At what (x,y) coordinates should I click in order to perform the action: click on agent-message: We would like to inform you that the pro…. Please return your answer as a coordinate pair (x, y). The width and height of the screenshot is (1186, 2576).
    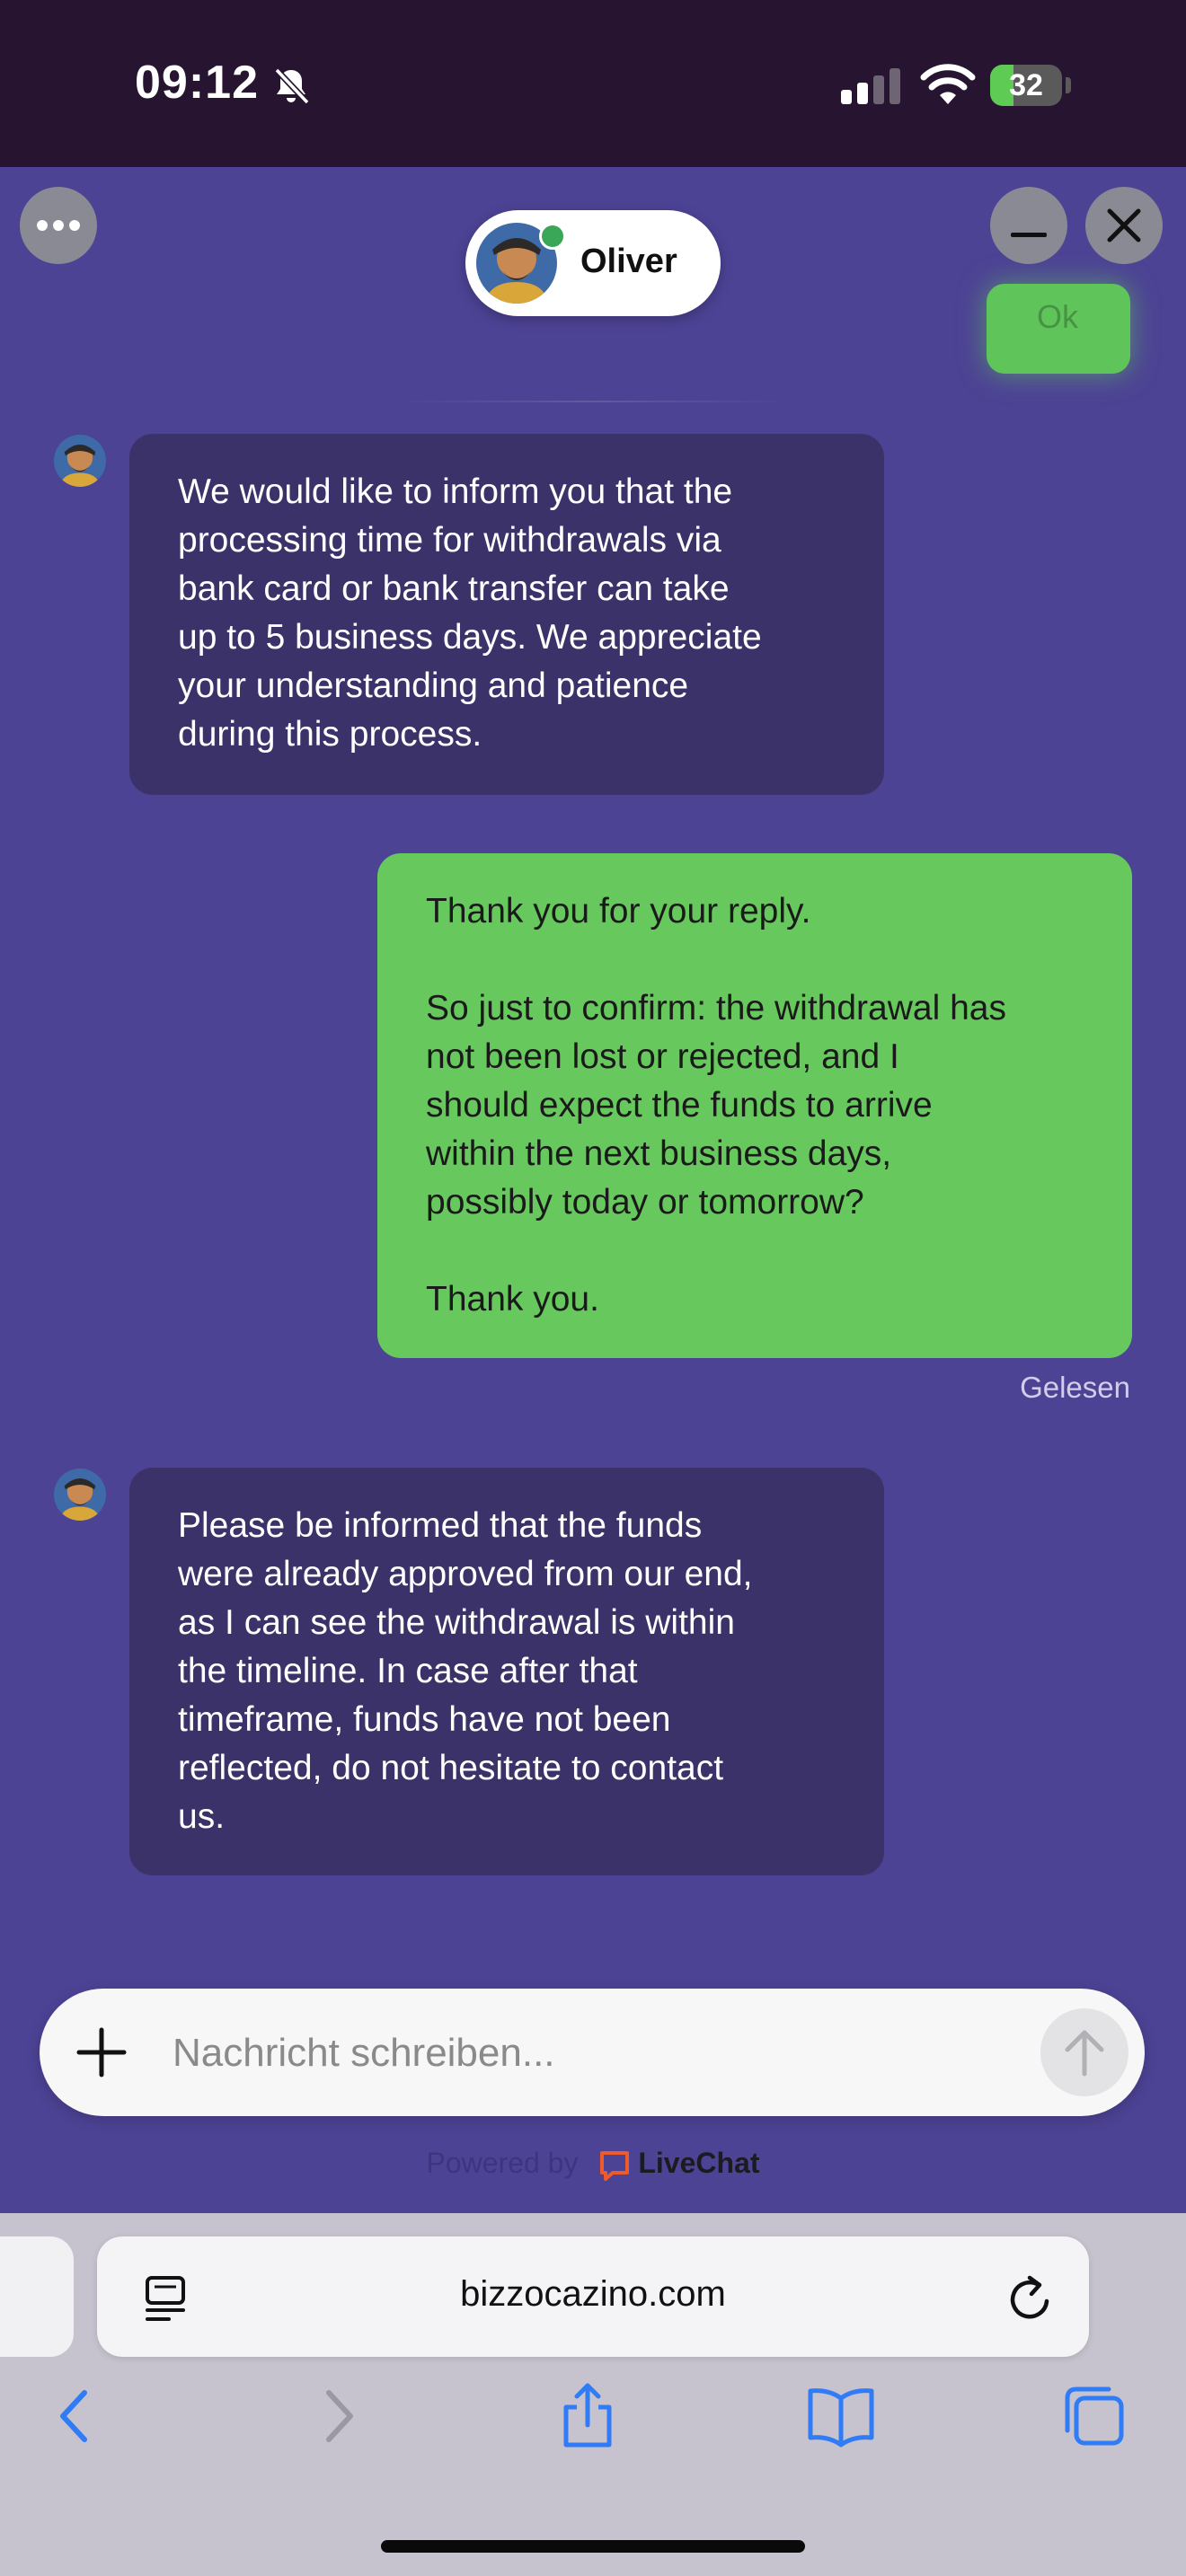
    Looking at the image, I should click on (506, 614).